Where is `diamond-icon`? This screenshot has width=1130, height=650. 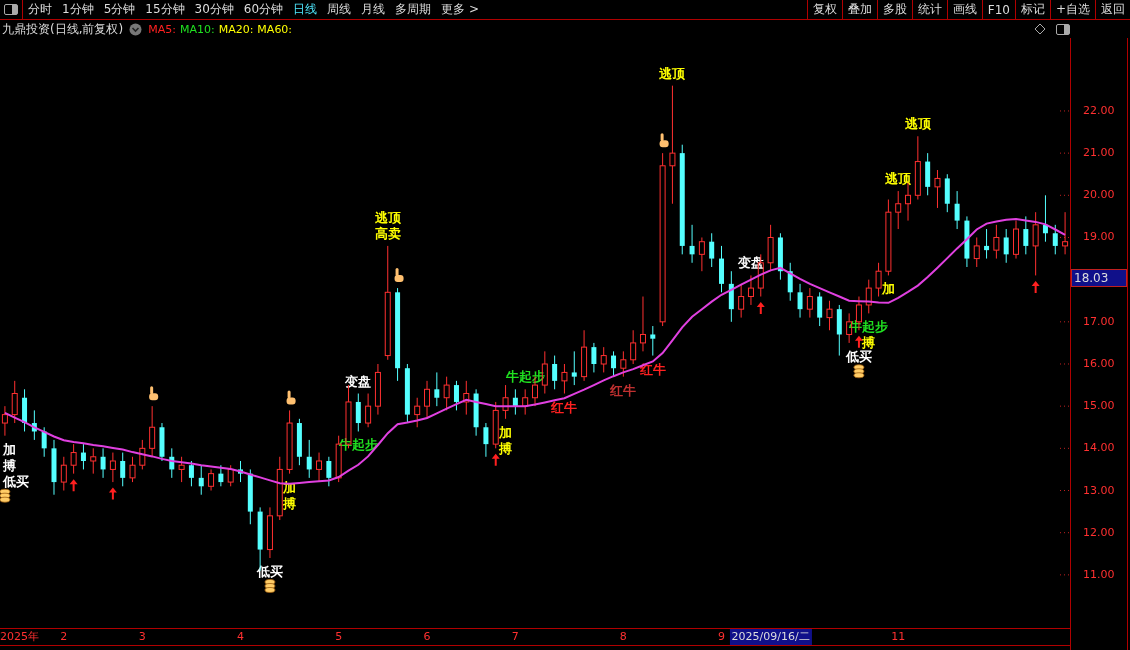 diamond-icon is located at coordinates (1040, 29).